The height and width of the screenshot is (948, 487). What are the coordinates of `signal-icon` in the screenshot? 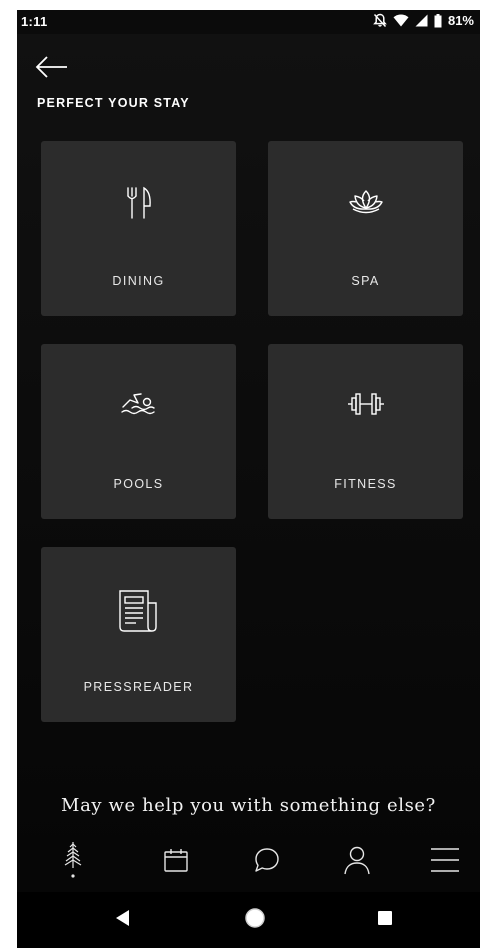 It's located at (421, 20).